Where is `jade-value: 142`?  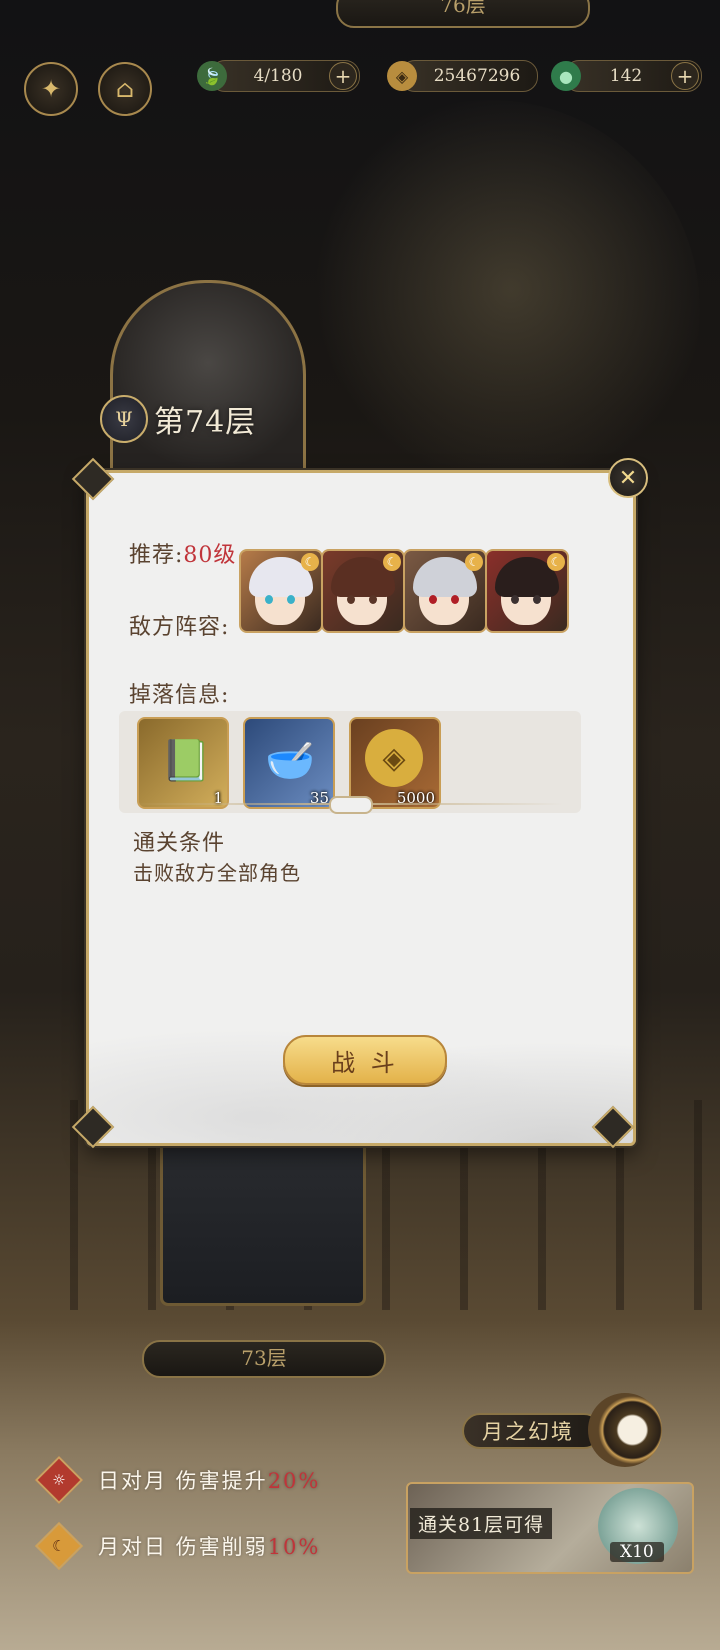
jade-value: 142 is located at coordinates (626, 76).